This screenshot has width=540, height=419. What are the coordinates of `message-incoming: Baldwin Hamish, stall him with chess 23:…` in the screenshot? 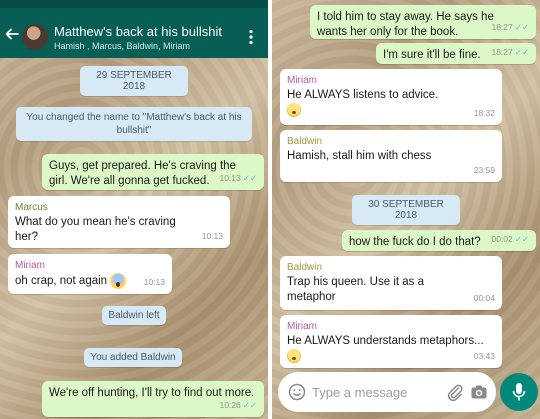 It's located at (391, 156).